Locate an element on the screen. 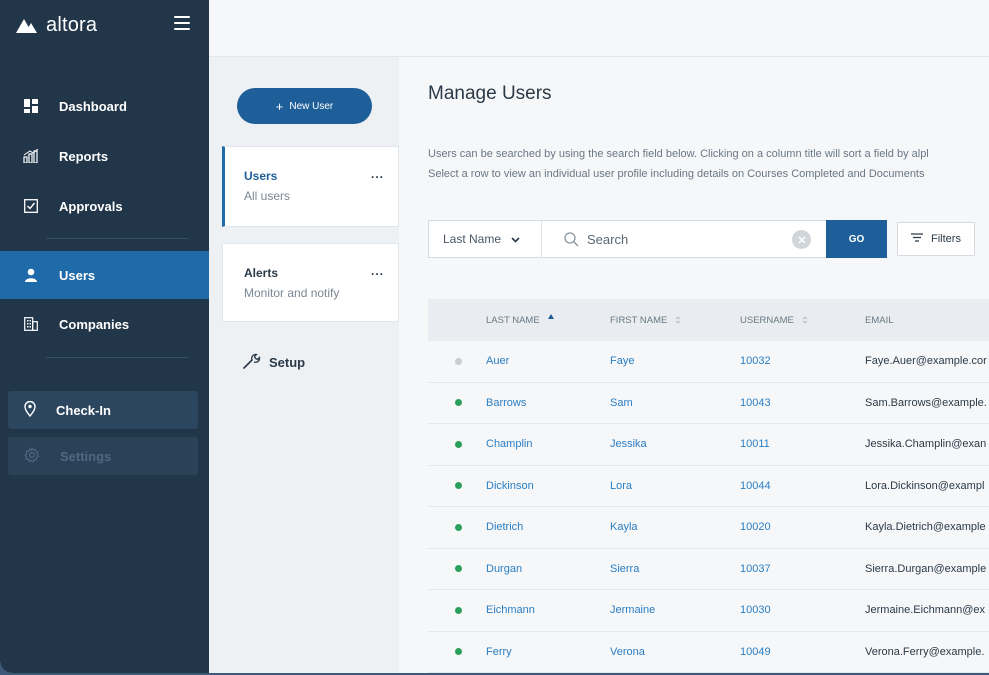  table-row: Barrows Sam 10043 Sam.Barrows@example. is located at coordinates (708, 403).